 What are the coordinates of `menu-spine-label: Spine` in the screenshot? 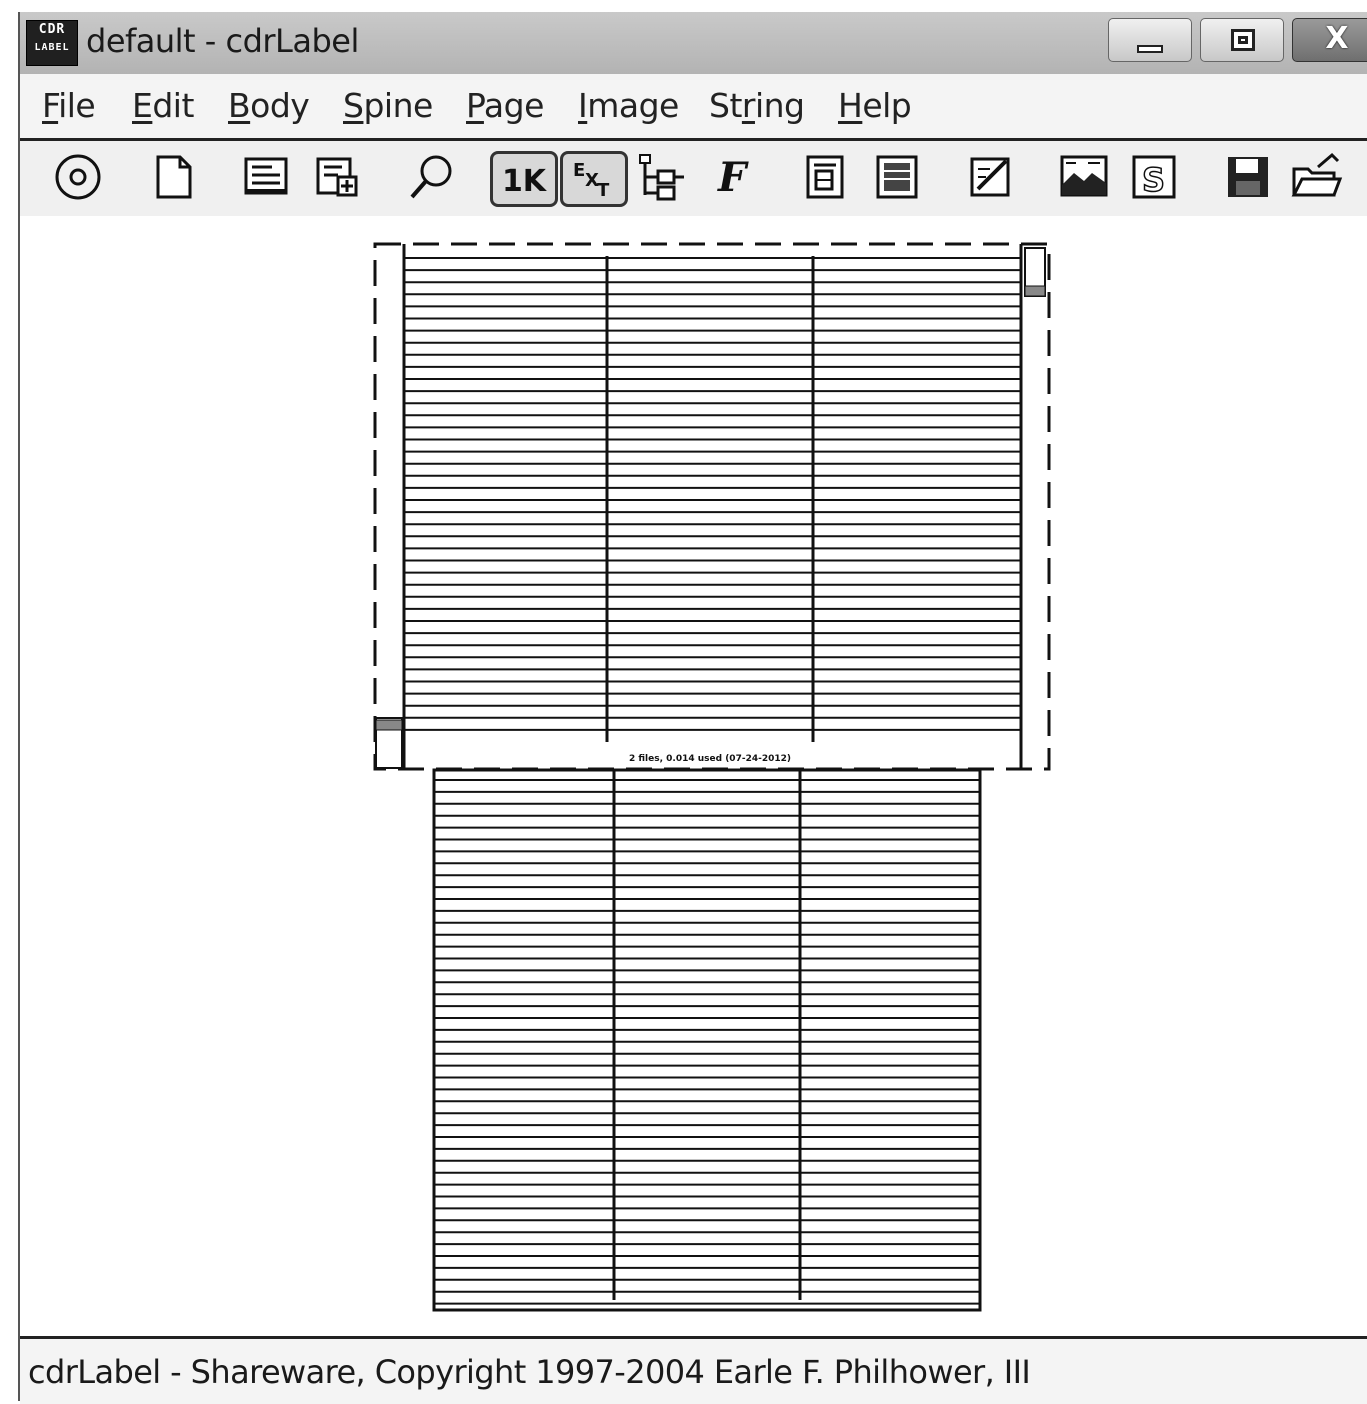 It's located at (388, 105).